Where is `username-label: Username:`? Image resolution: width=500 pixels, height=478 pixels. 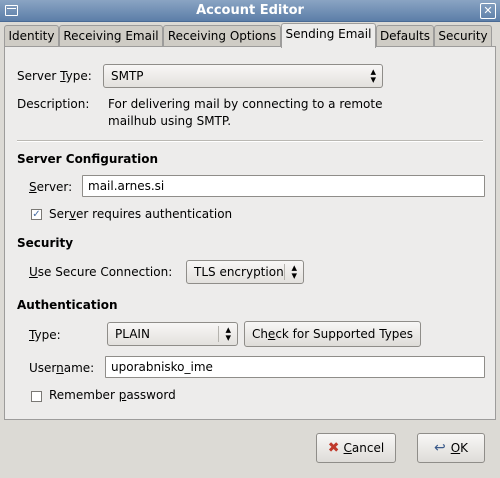 username-label: Username: is located at coordinates (62, 368).